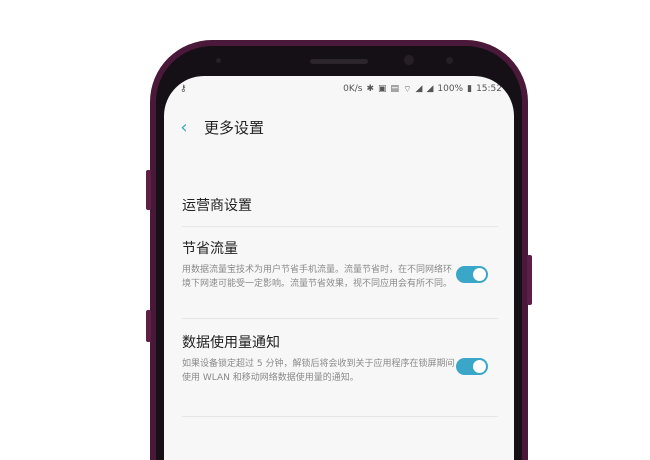 This screenshot has height=460, width=650. I want to click on signal-icon: ◢, so click(419, 89).